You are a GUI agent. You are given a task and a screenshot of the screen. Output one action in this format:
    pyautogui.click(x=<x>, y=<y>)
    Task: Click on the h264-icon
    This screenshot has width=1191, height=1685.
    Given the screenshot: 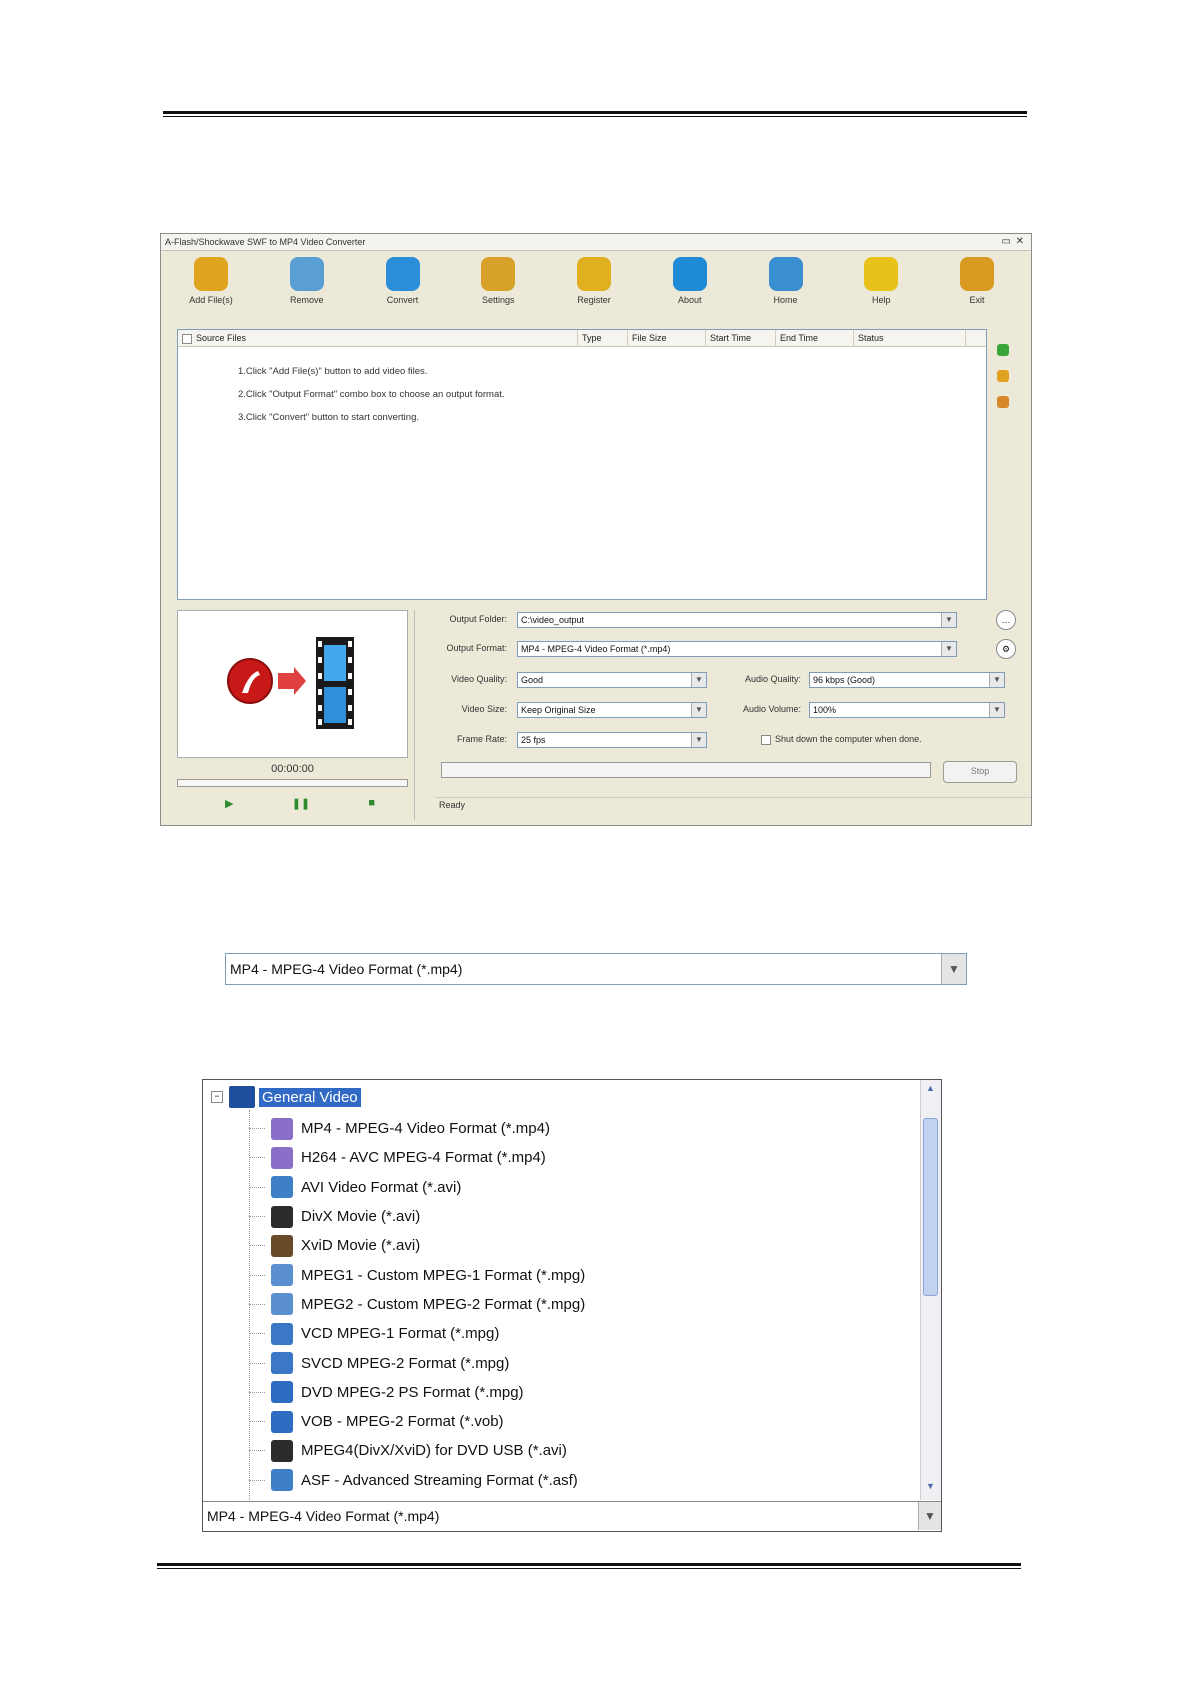 What is the action you would take?
    pyautogui.click(x=282, y=1157)
    